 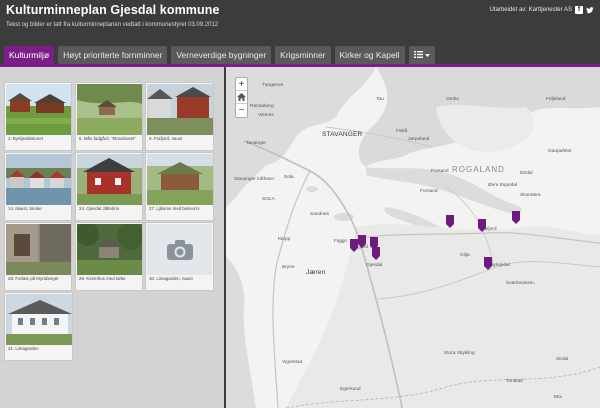 What do you see at coordinates (166, 138) in the screenshot?
I see `gallery-caption: 9. Frafjord, naust` at bounding box center [166, 138].